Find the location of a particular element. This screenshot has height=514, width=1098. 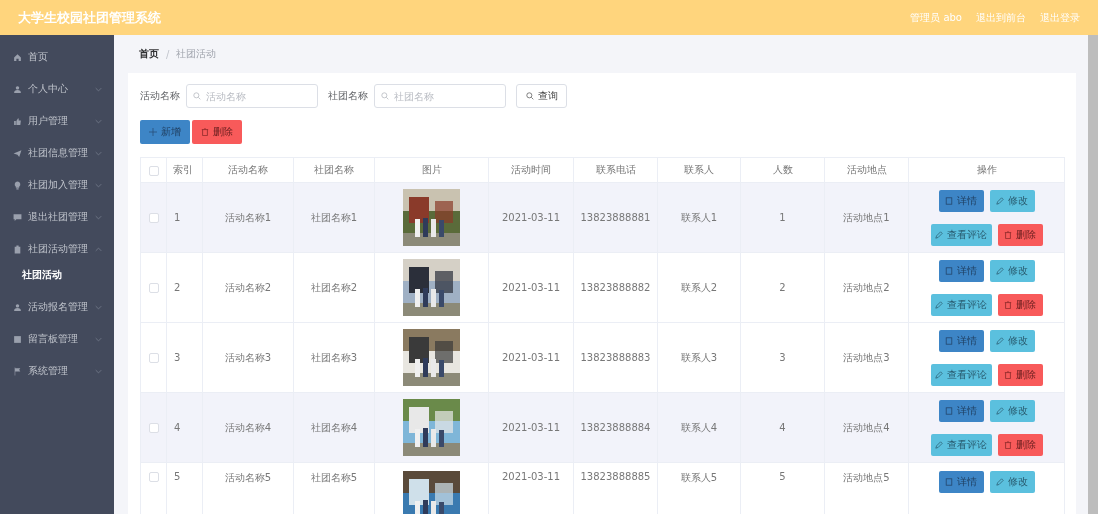

breadcrumb-item: 首页 is located at coordinates (149, 54).